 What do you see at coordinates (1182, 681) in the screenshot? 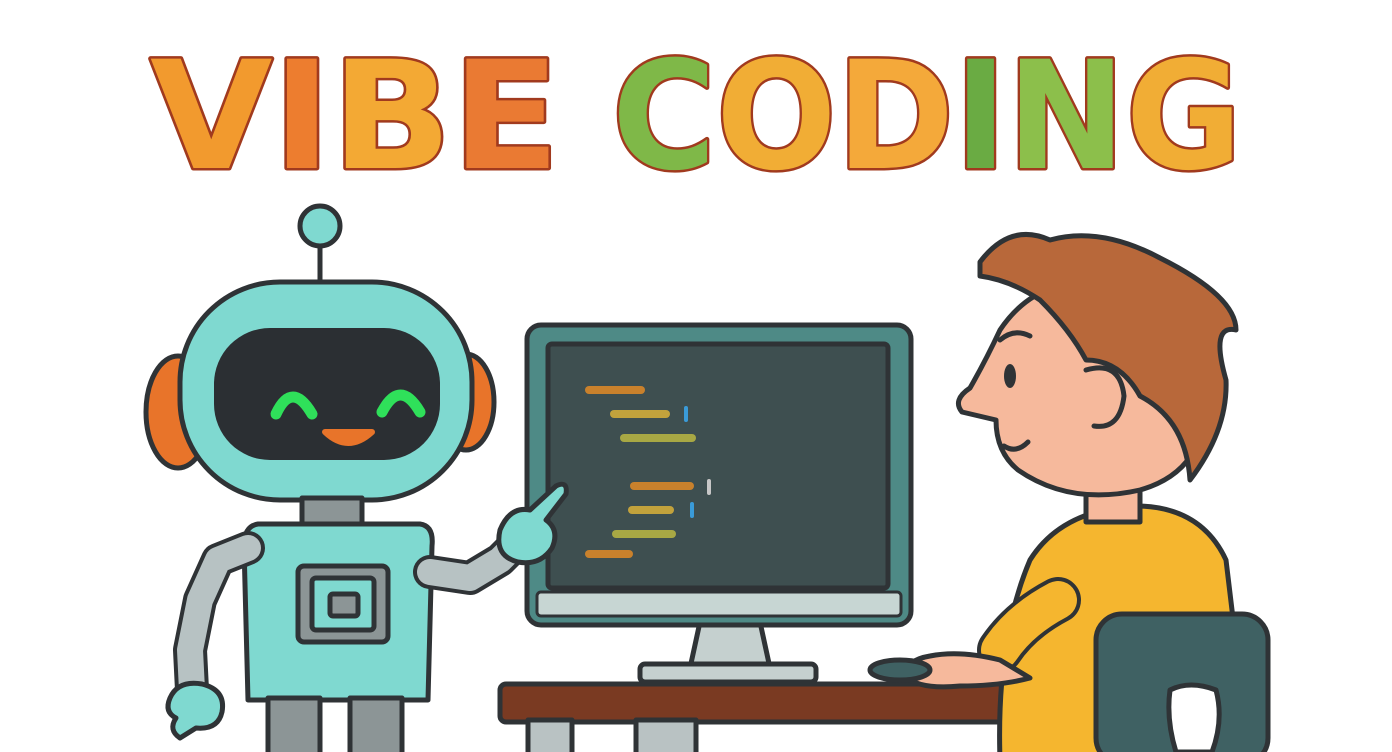
I see `chair-illustration` at bounding box center [1182, 681].